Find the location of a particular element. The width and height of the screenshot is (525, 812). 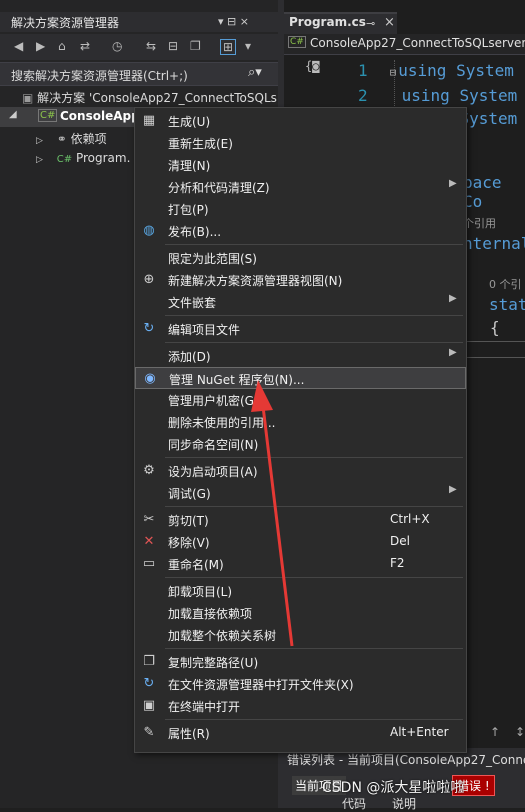

menu-item: 调试(G) ▶ is located at coordinates (300, 493).